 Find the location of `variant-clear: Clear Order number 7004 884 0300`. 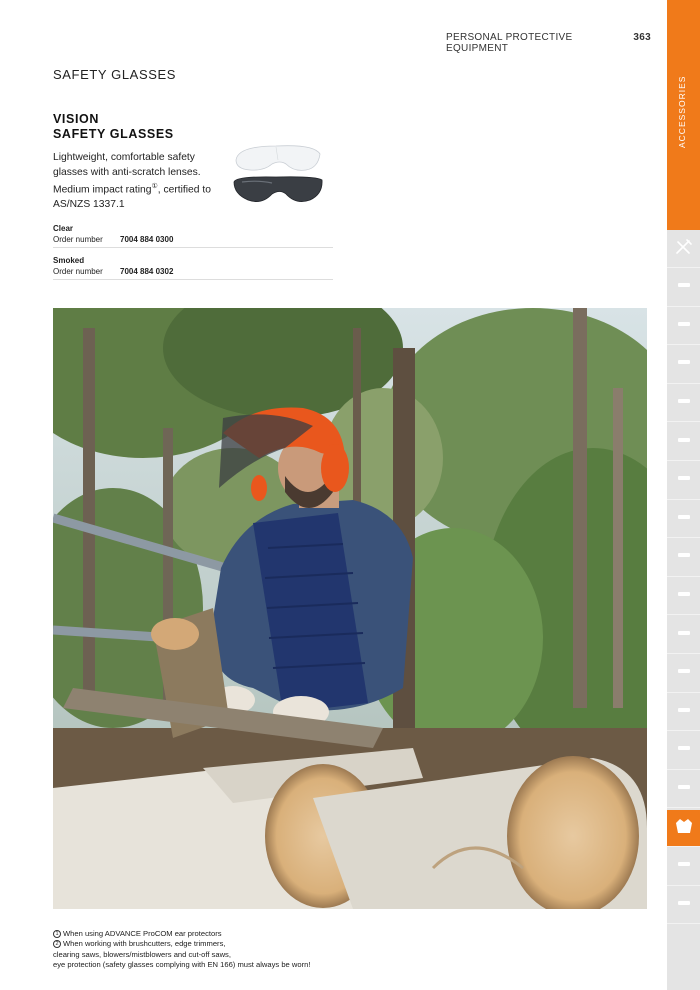

variant-clear: Clear Order number 7004 884 0300 is located at coordinates (193, 236).